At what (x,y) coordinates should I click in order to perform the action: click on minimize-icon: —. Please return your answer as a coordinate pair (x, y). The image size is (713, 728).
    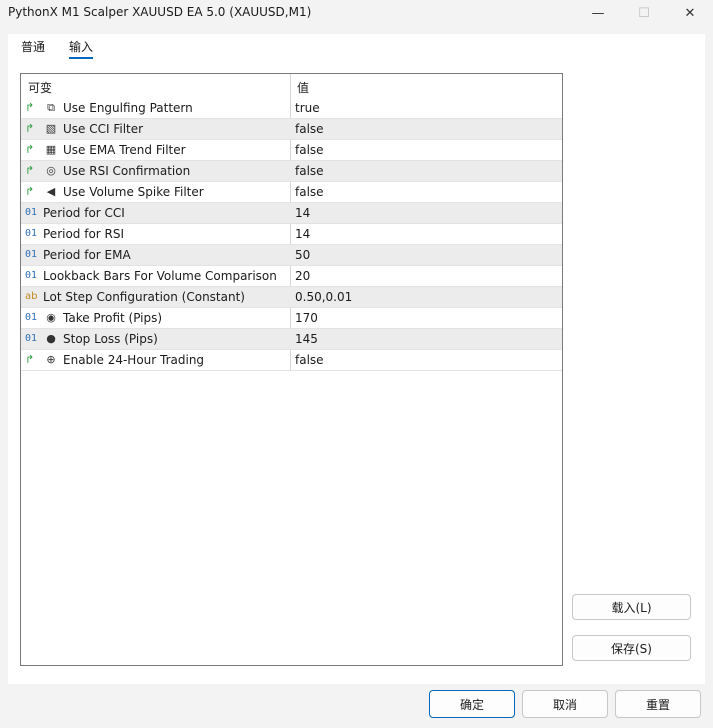
    Looking at the image, I should click on (598, 13).